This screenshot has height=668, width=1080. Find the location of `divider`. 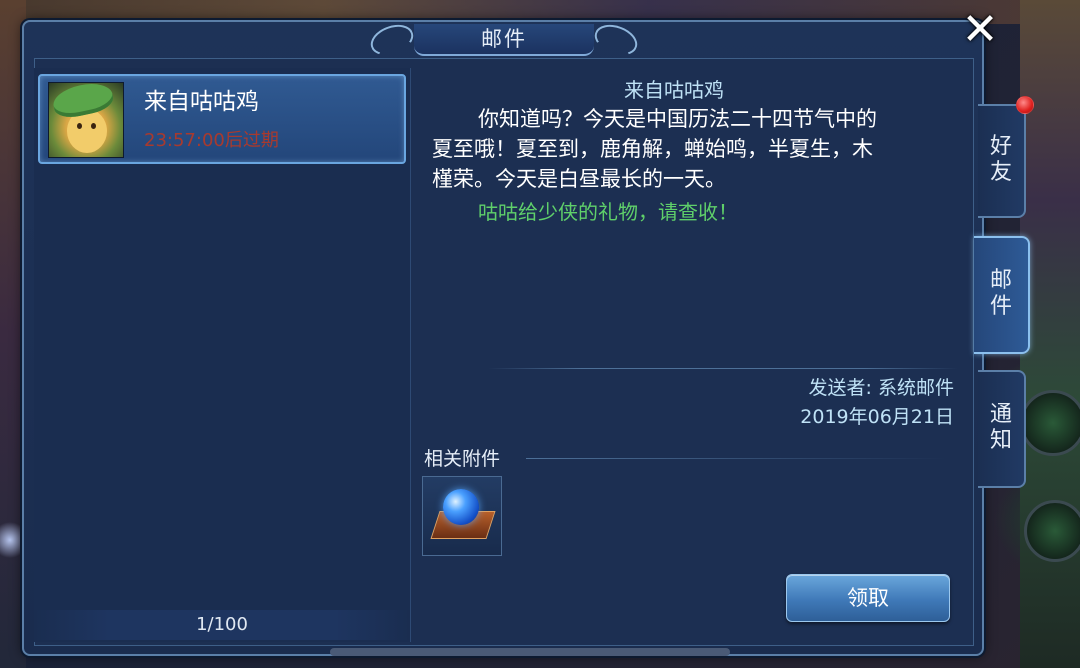

divider is located at coordinates (723, 368).